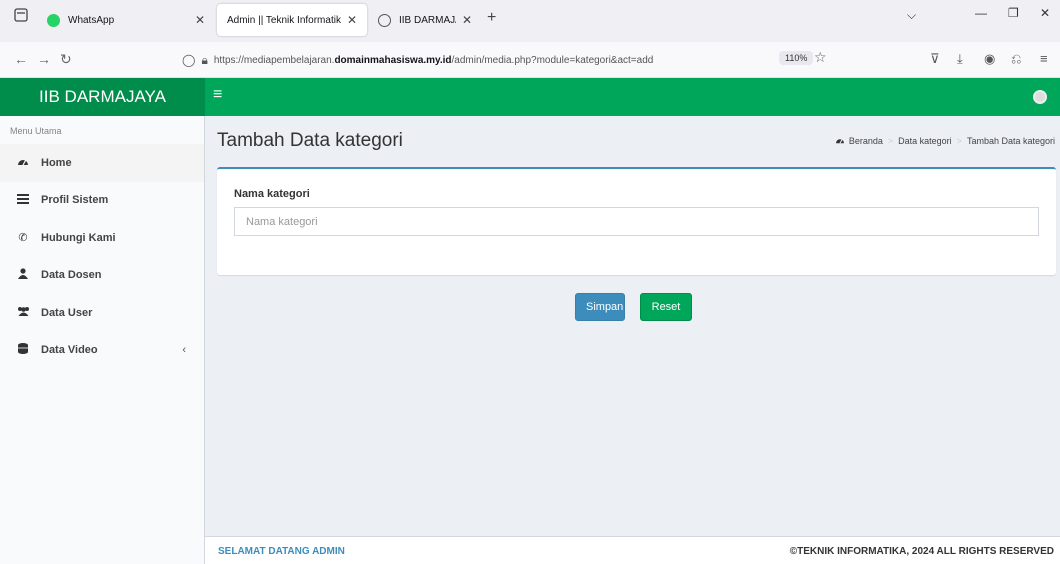  Describe the element at coordinates (989, 59) in the screenshot. I see `account-icon: ◉` at that location.